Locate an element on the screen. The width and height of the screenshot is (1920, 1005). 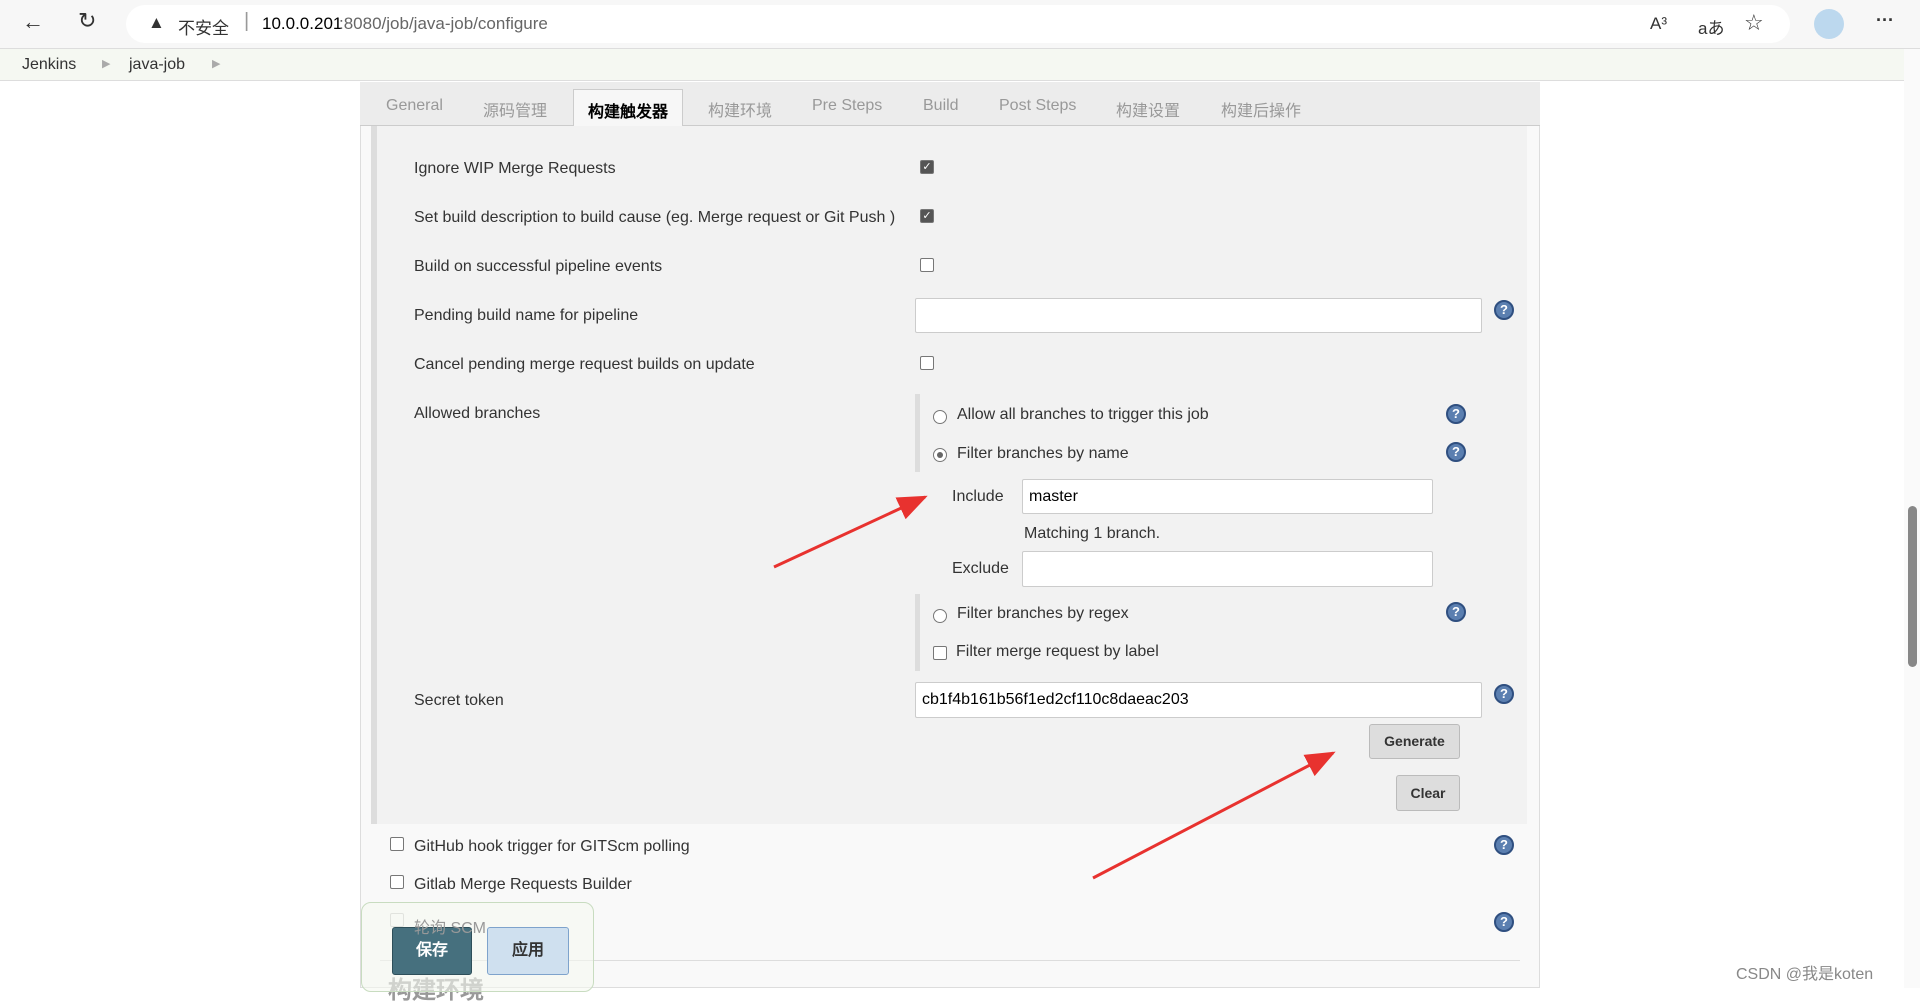
apply-button: 应用 is located at coordinates (528, 951).